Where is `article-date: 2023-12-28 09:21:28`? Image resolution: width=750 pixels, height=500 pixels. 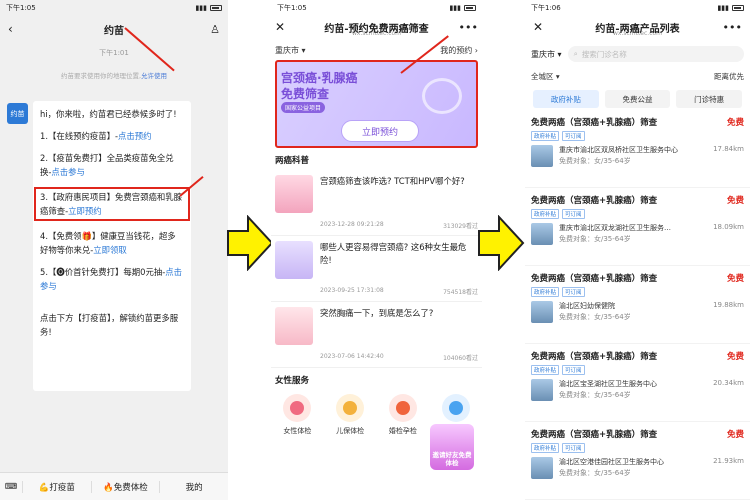
article-date: 2023-12-28 09:21:28 is located at coordinates (352, 224).